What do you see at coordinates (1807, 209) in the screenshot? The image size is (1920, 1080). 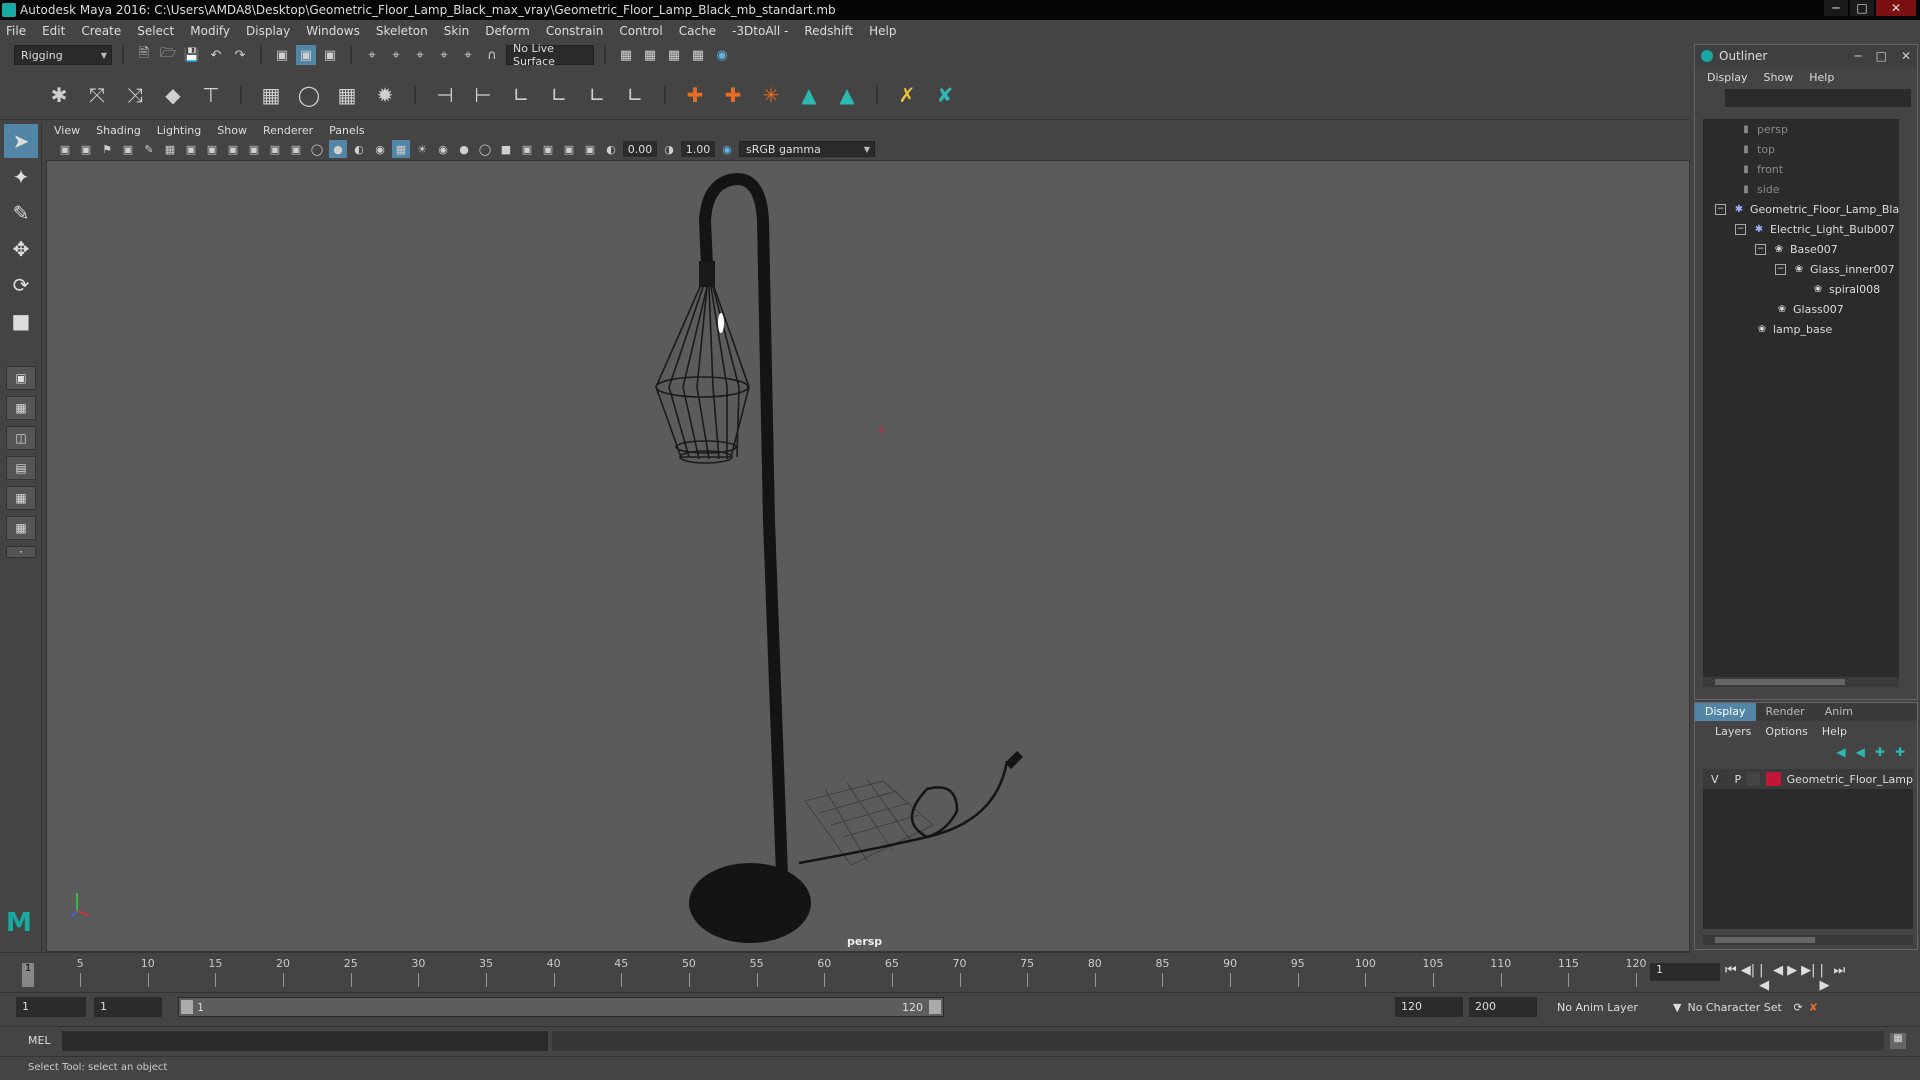 I see `outliner-item-lamp-group: − ✱ Geometric_Floor_Lamp_Bla` at bounding box center [1807, 209].